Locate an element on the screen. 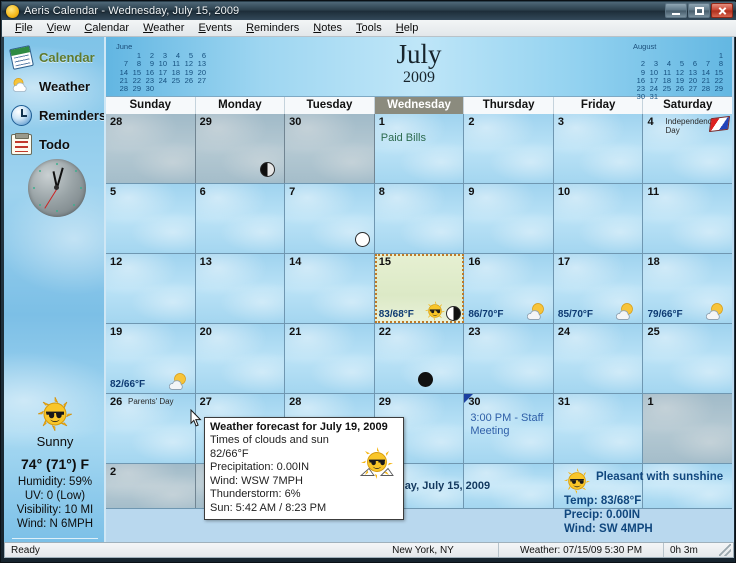  cell-temperature: 85/70°F is located at coordinates (575, 314).